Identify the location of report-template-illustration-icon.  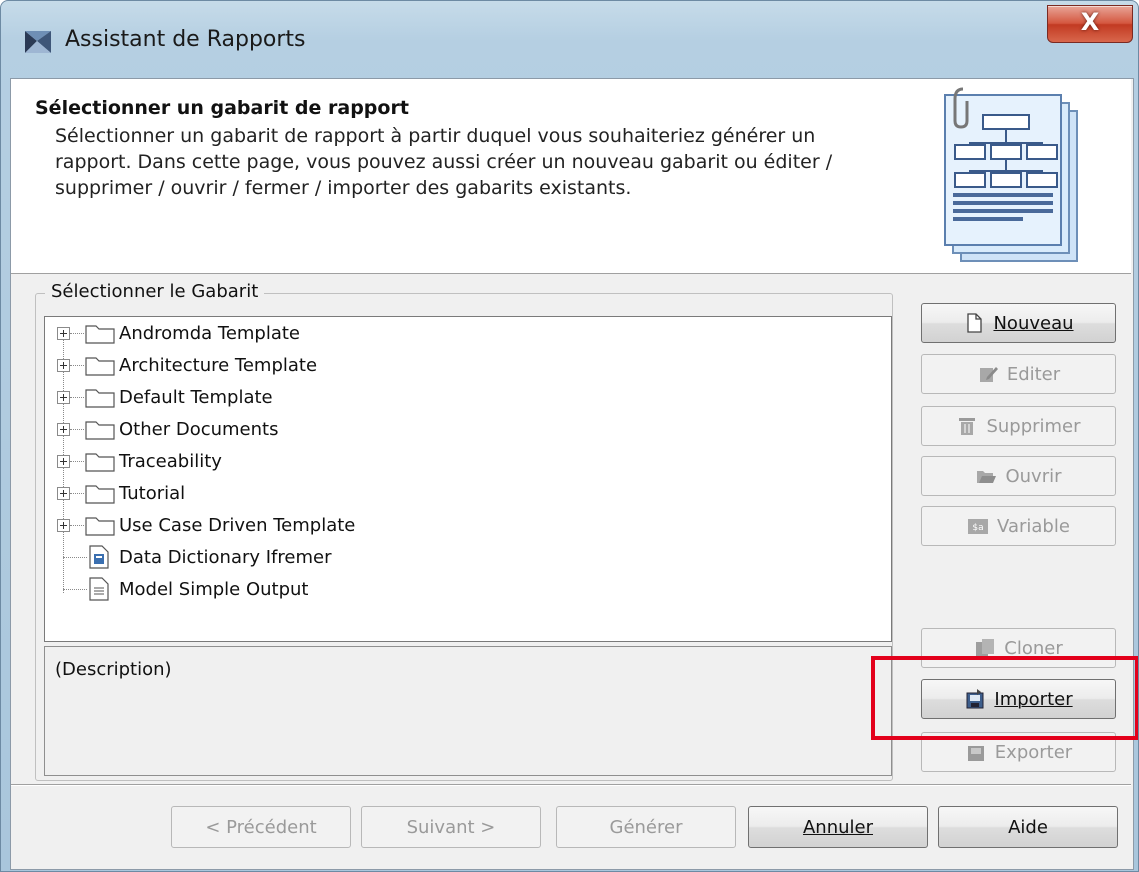
(1011, 174).